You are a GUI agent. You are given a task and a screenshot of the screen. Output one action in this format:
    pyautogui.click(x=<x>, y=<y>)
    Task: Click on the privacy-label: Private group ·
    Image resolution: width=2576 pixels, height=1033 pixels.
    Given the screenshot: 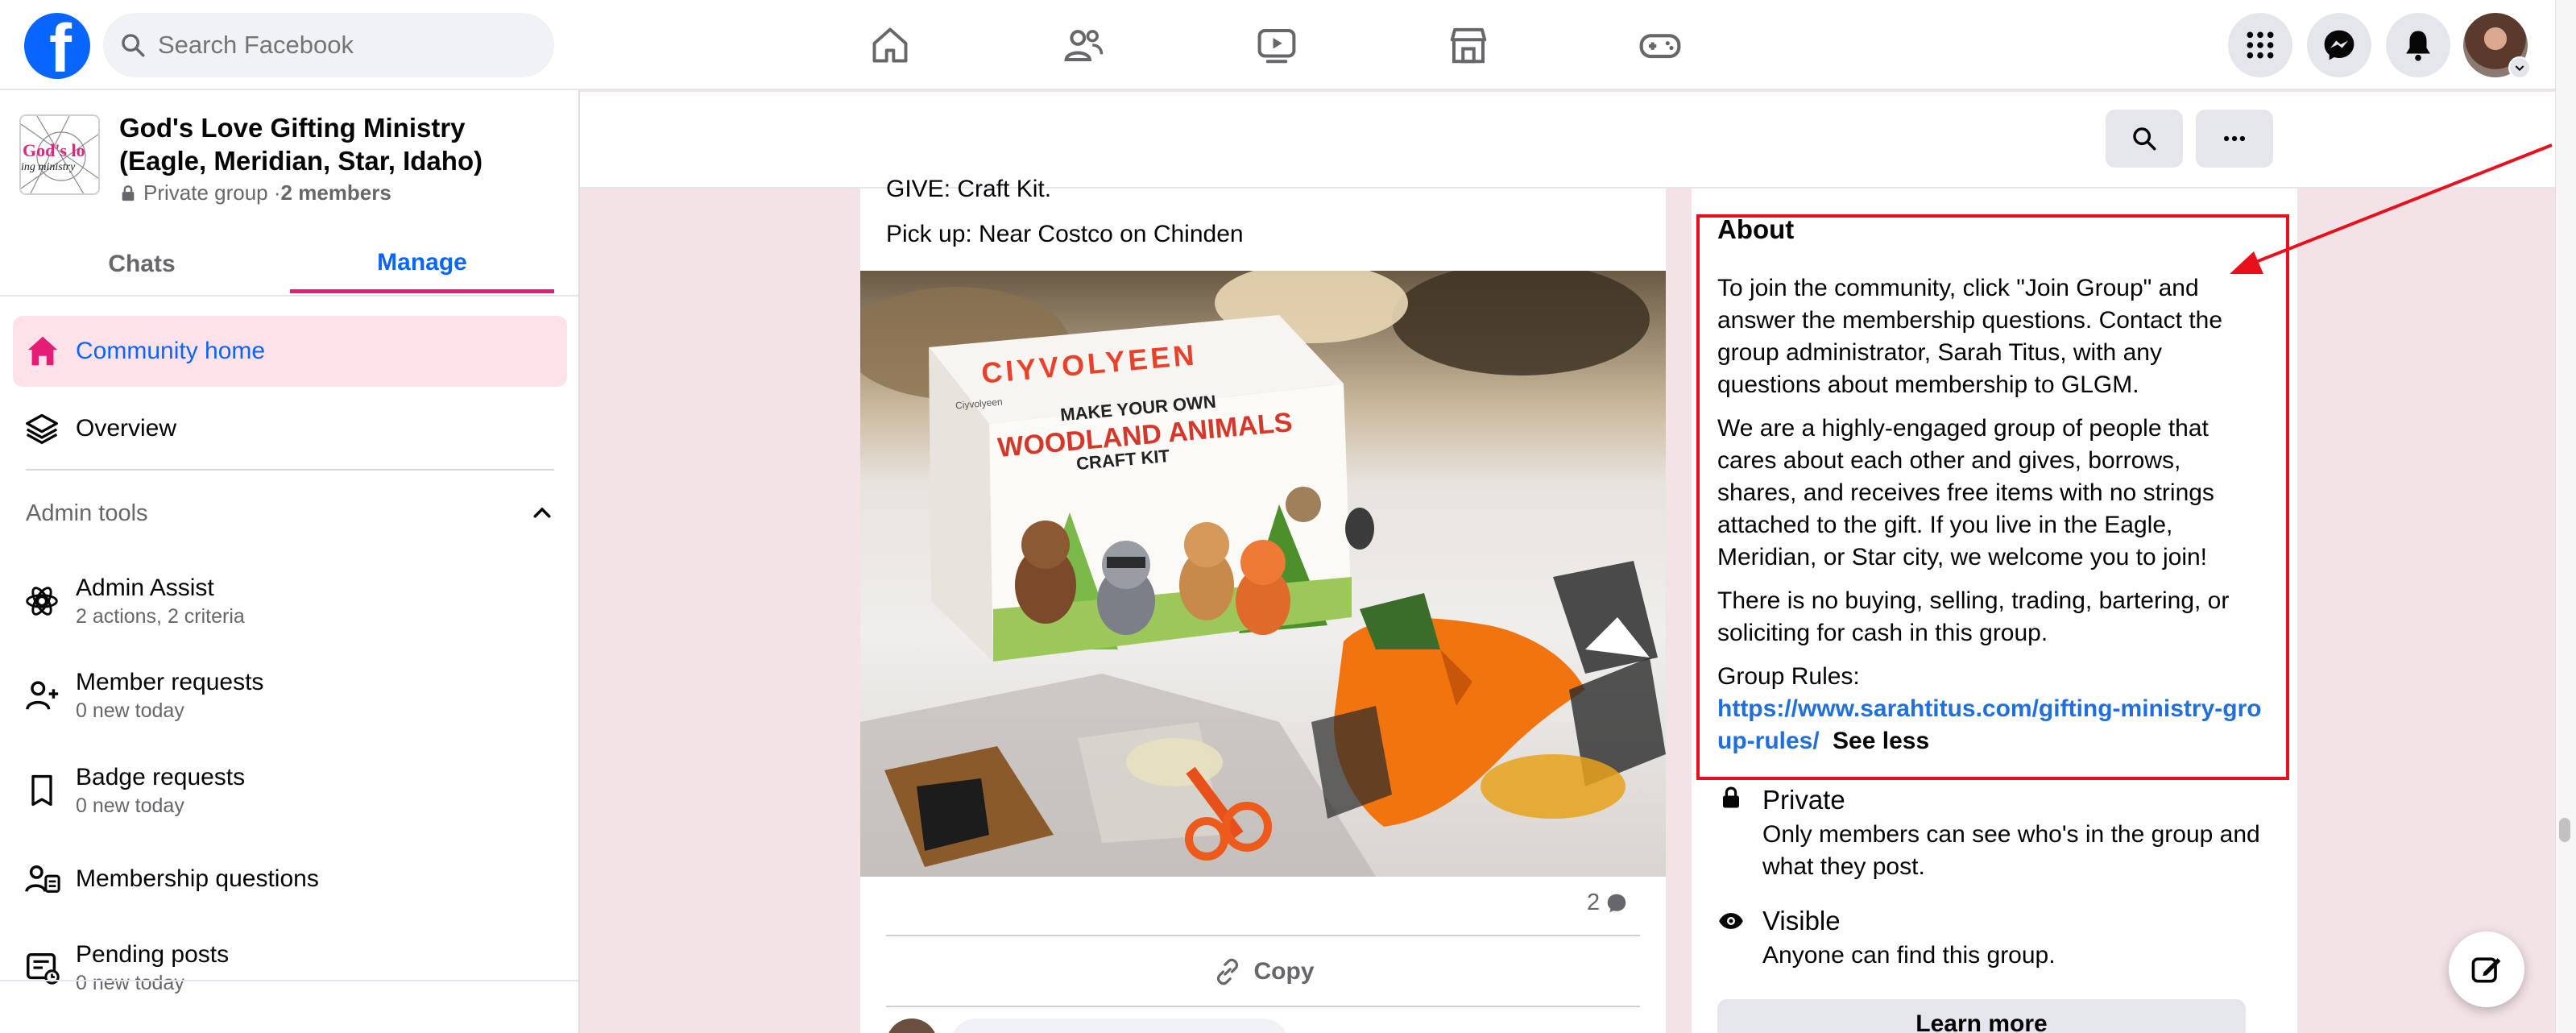 What is the action you would take?
    pyautogui.click(x=212, y=192)
    